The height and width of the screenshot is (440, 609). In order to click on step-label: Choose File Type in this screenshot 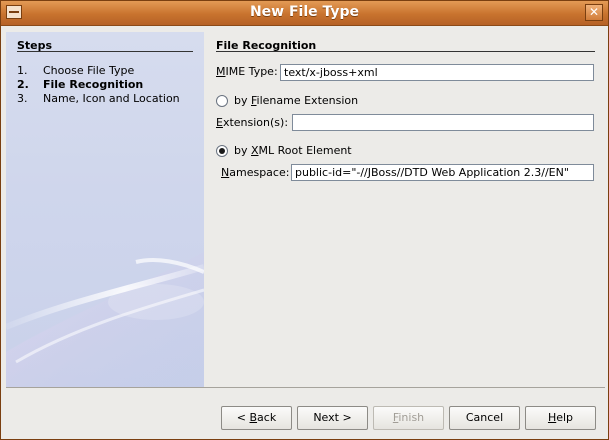, I will do `click(89, 70)`.